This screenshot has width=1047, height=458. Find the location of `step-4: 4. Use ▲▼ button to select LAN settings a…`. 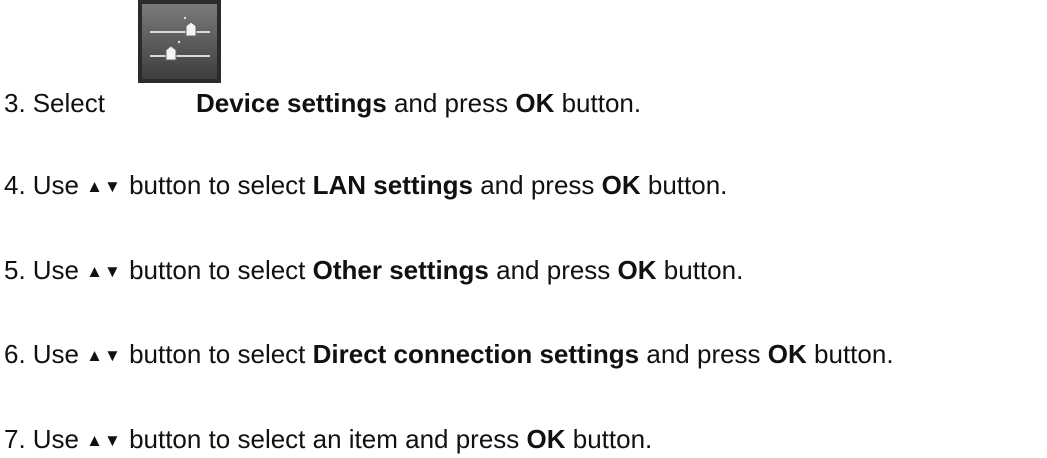

step-4: 4. Use ▲▼ button to select LAN settings a… is located at coordinates (365, 187).